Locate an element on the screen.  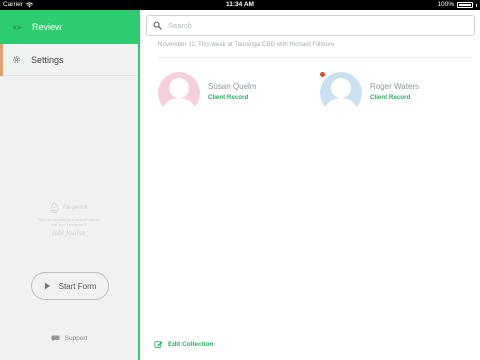
divider is located at coordinates (315, 57).